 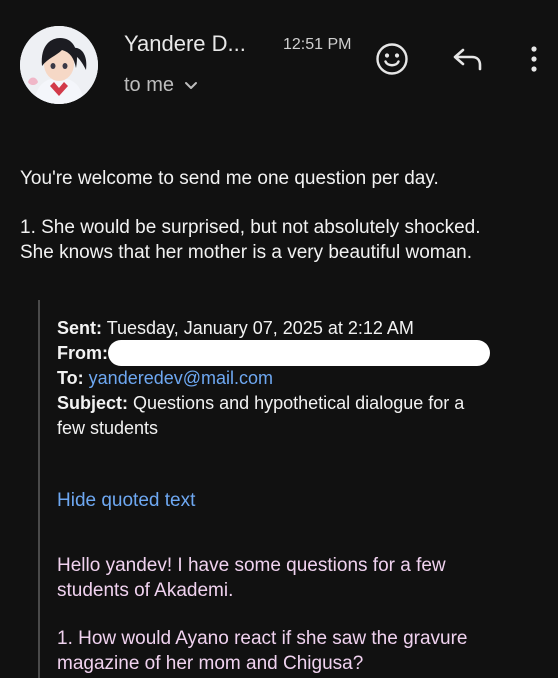 What do you see at coordinates (317, 44) in the screenshot?
I see `message-time: 12:51 PM` at bounding box center [317, 44].